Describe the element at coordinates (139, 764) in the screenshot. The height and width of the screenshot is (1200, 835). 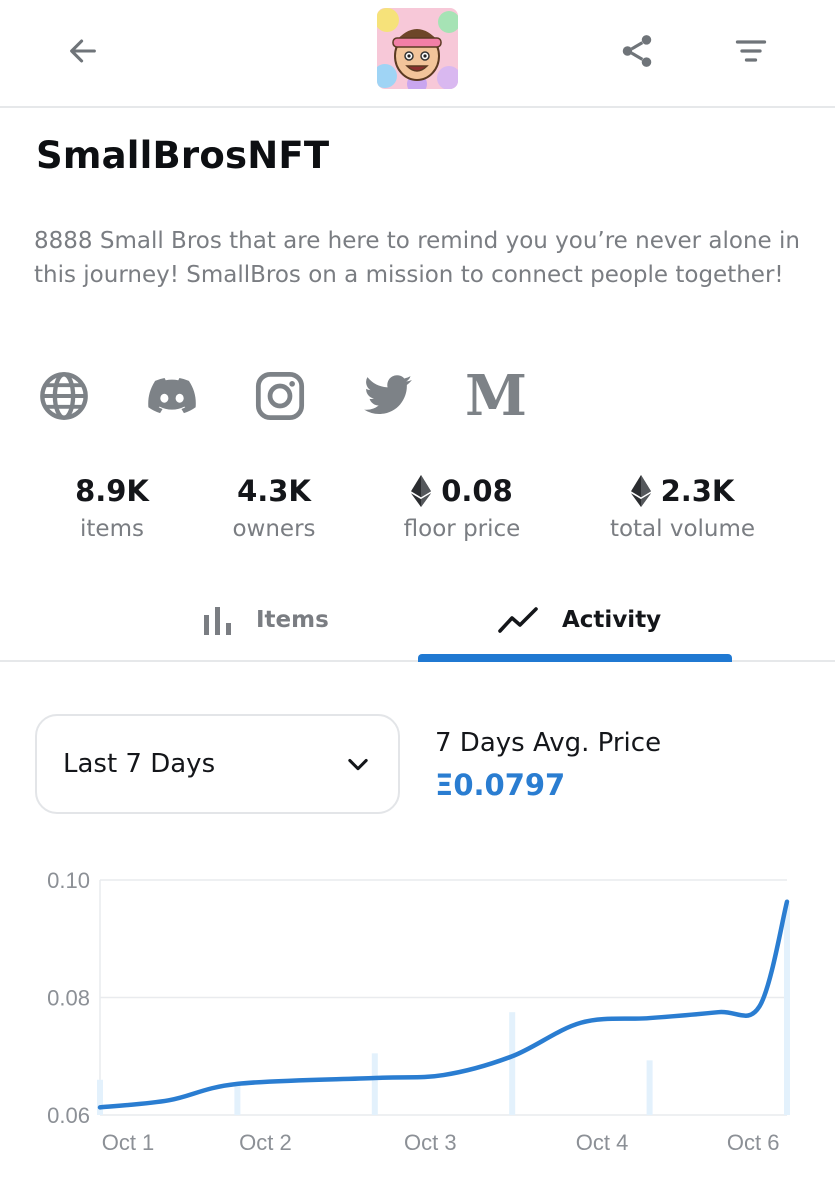
I see `time-range-selected: Last 7 Days` at that location.